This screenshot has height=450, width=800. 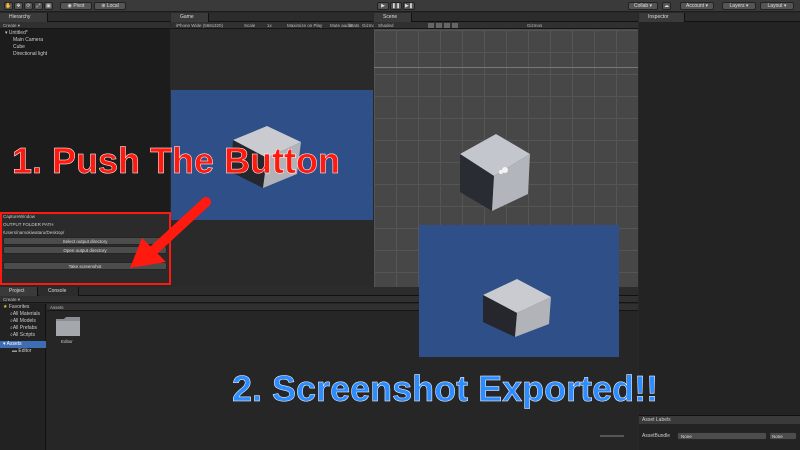 I want to click on favorite-item: ⌕All Materials, so click(x=25, y=314).